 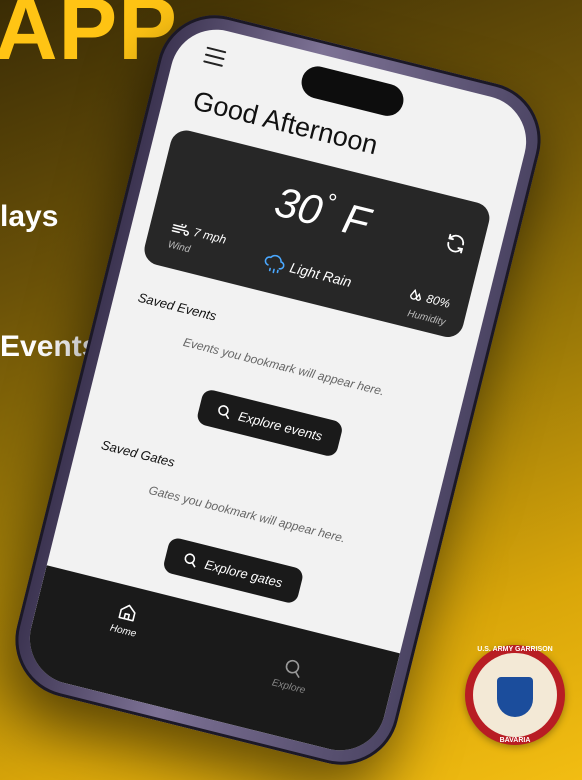 What do you see at coordinates (123, 631) in the screenshot?
I see `tab-home-label: Home` at bounding box center [123, 631].